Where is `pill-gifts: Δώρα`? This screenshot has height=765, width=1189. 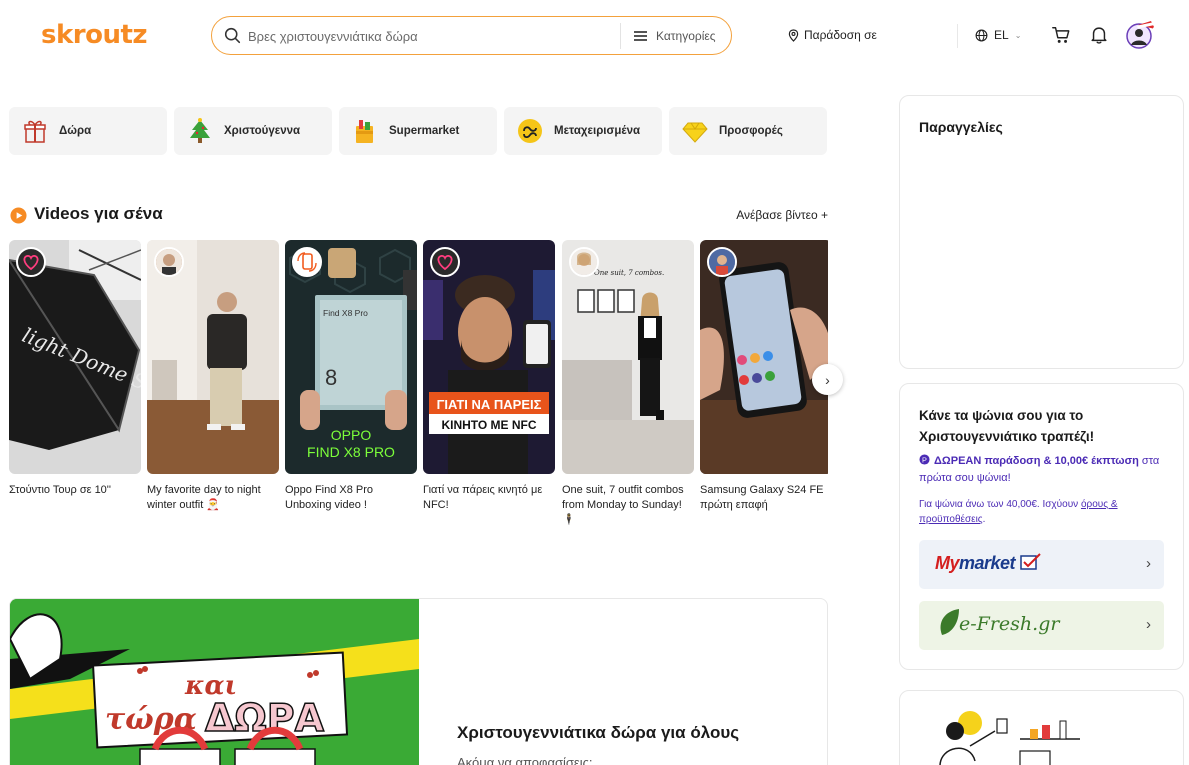 pill-gifts: Δώρα is located at coordinates (88, 131).